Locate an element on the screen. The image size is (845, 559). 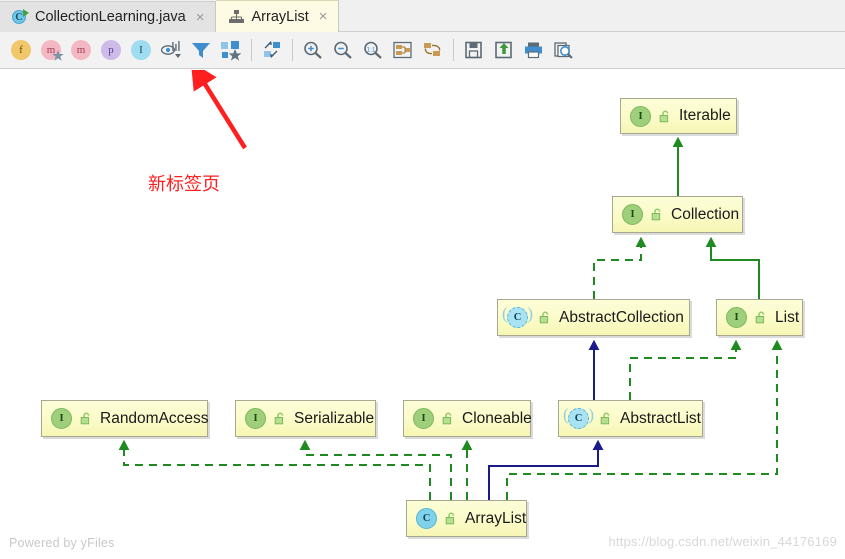
refresh-layout-icon is located at coordinates (432, 49).